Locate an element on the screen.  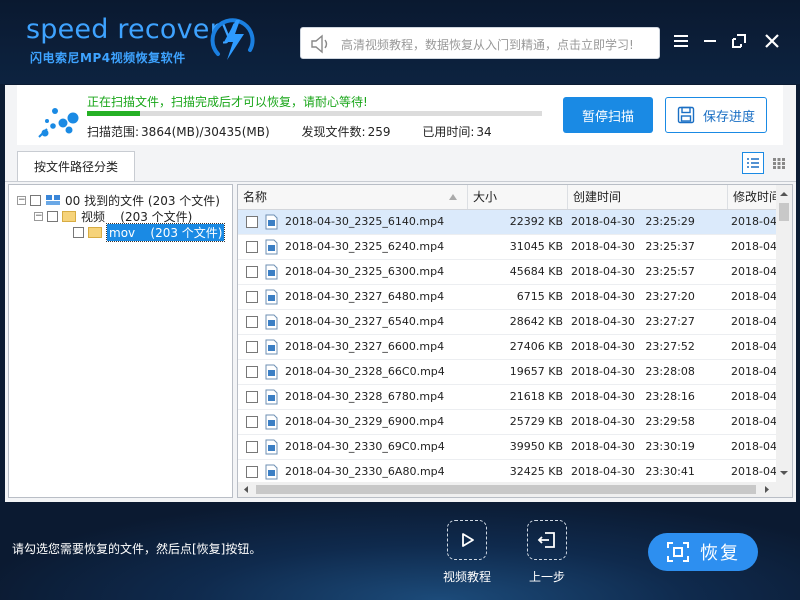
maximize-icon is located at coordinates (739, 41).